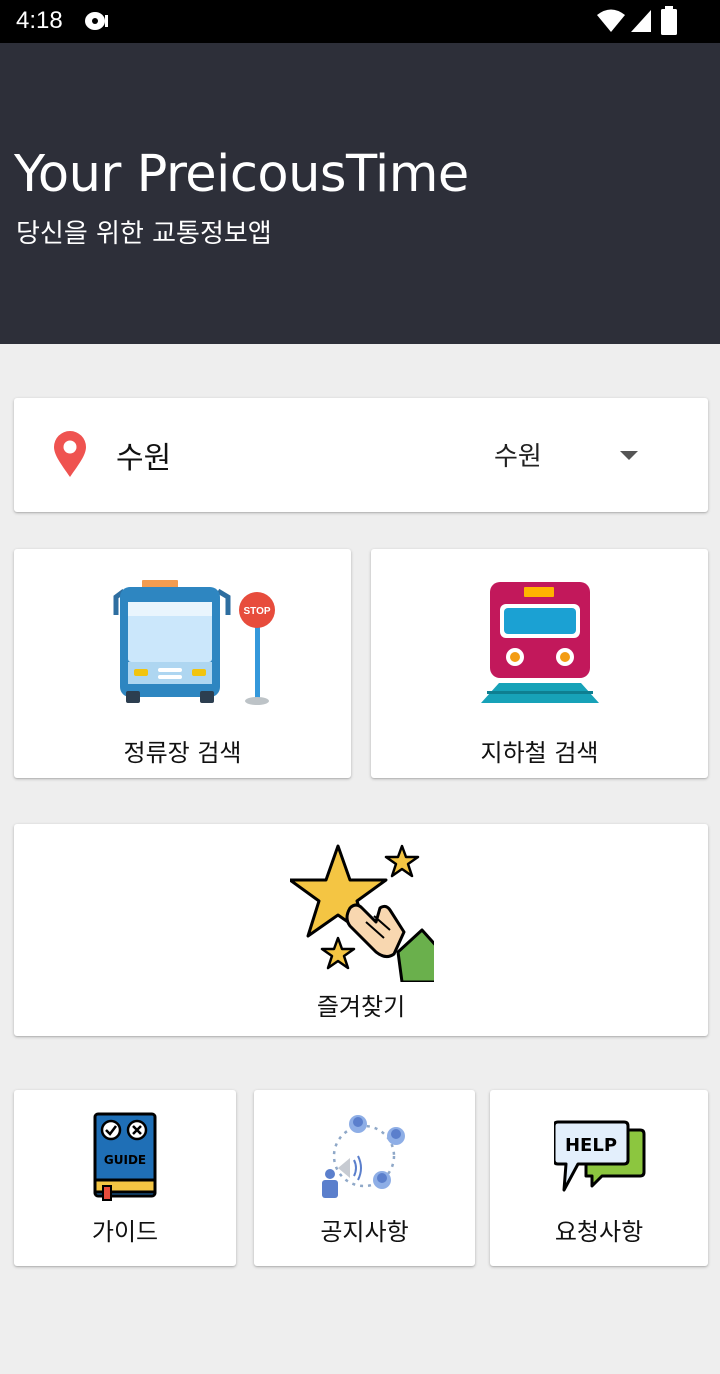 The image size is (720, 1374). I want to click on subway-search-button: 지하철 검색, so click(539, 663).